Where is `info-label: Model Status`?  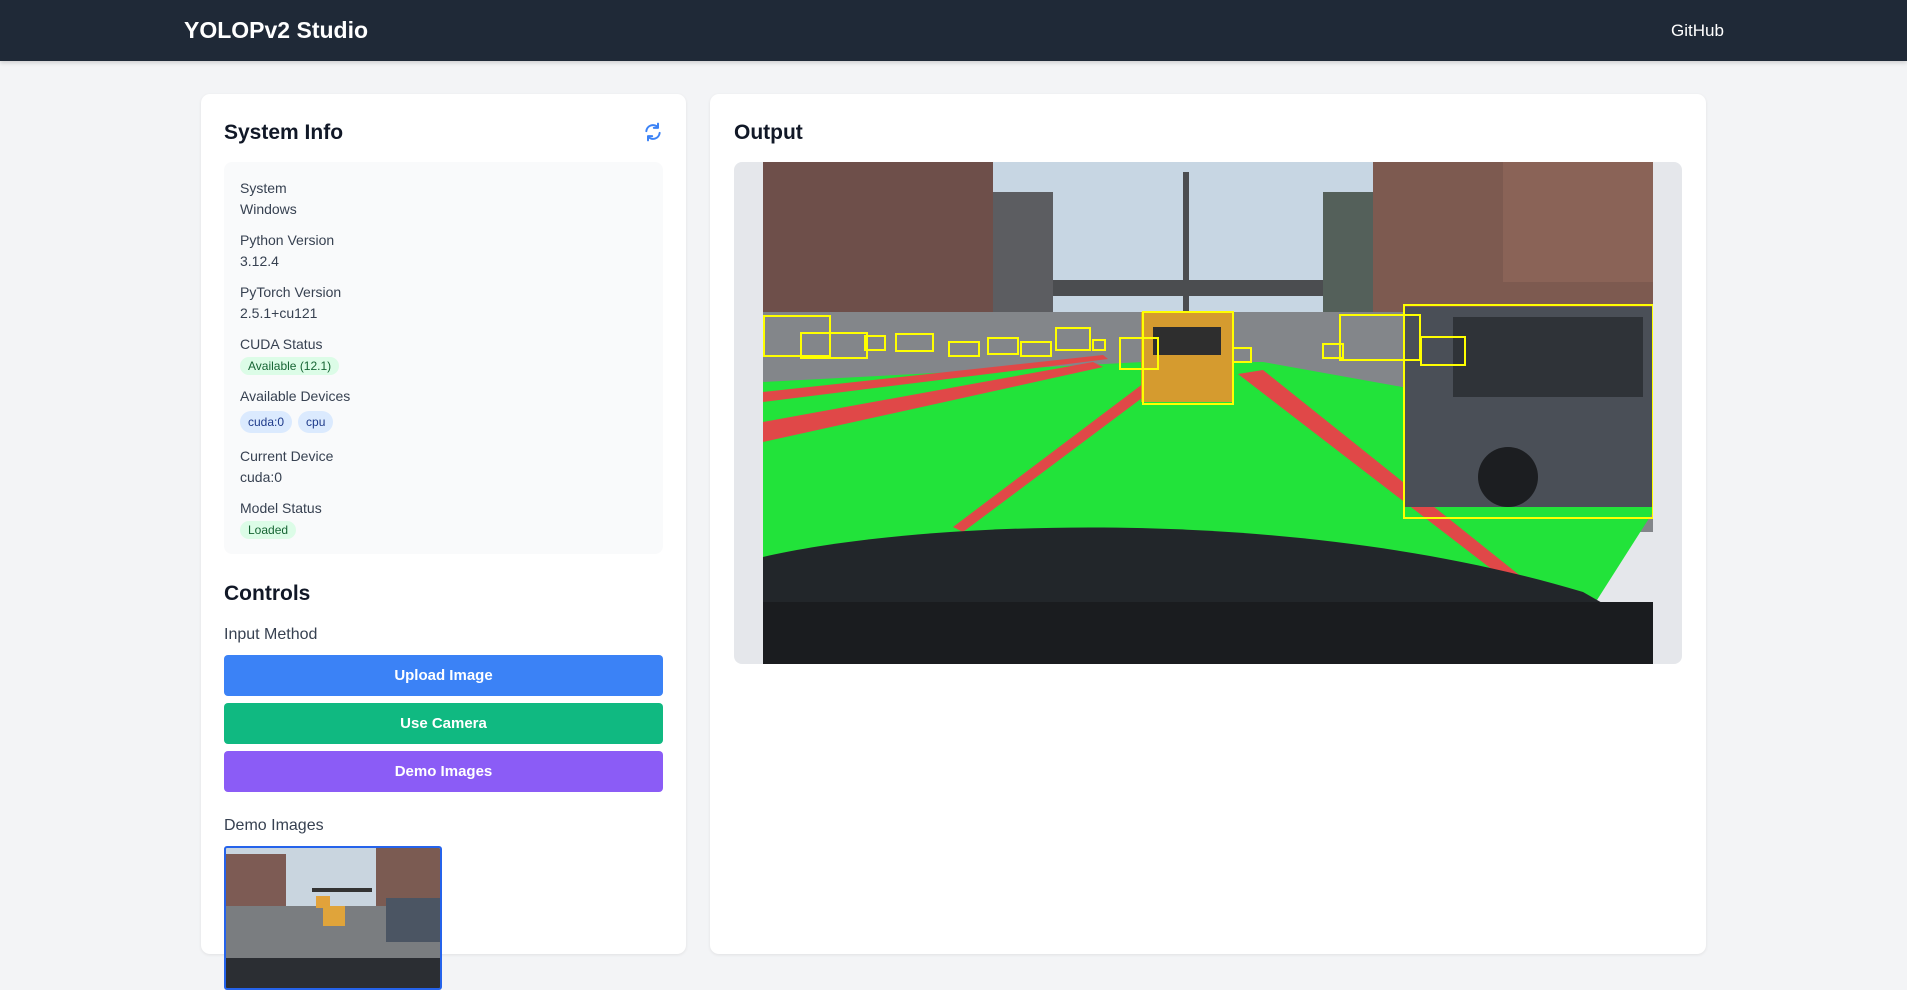 info-label: Model Status is located at coordinates (281, 508).